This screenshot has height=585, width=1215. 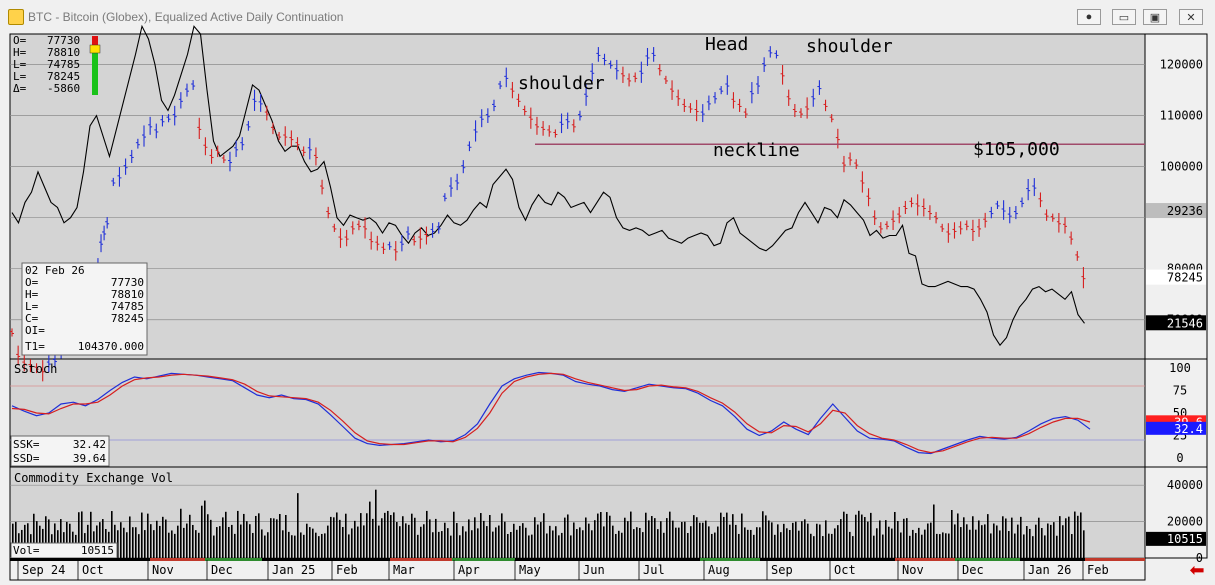 I want to click on vol-label: Vol=, so click(x=26, y=550).